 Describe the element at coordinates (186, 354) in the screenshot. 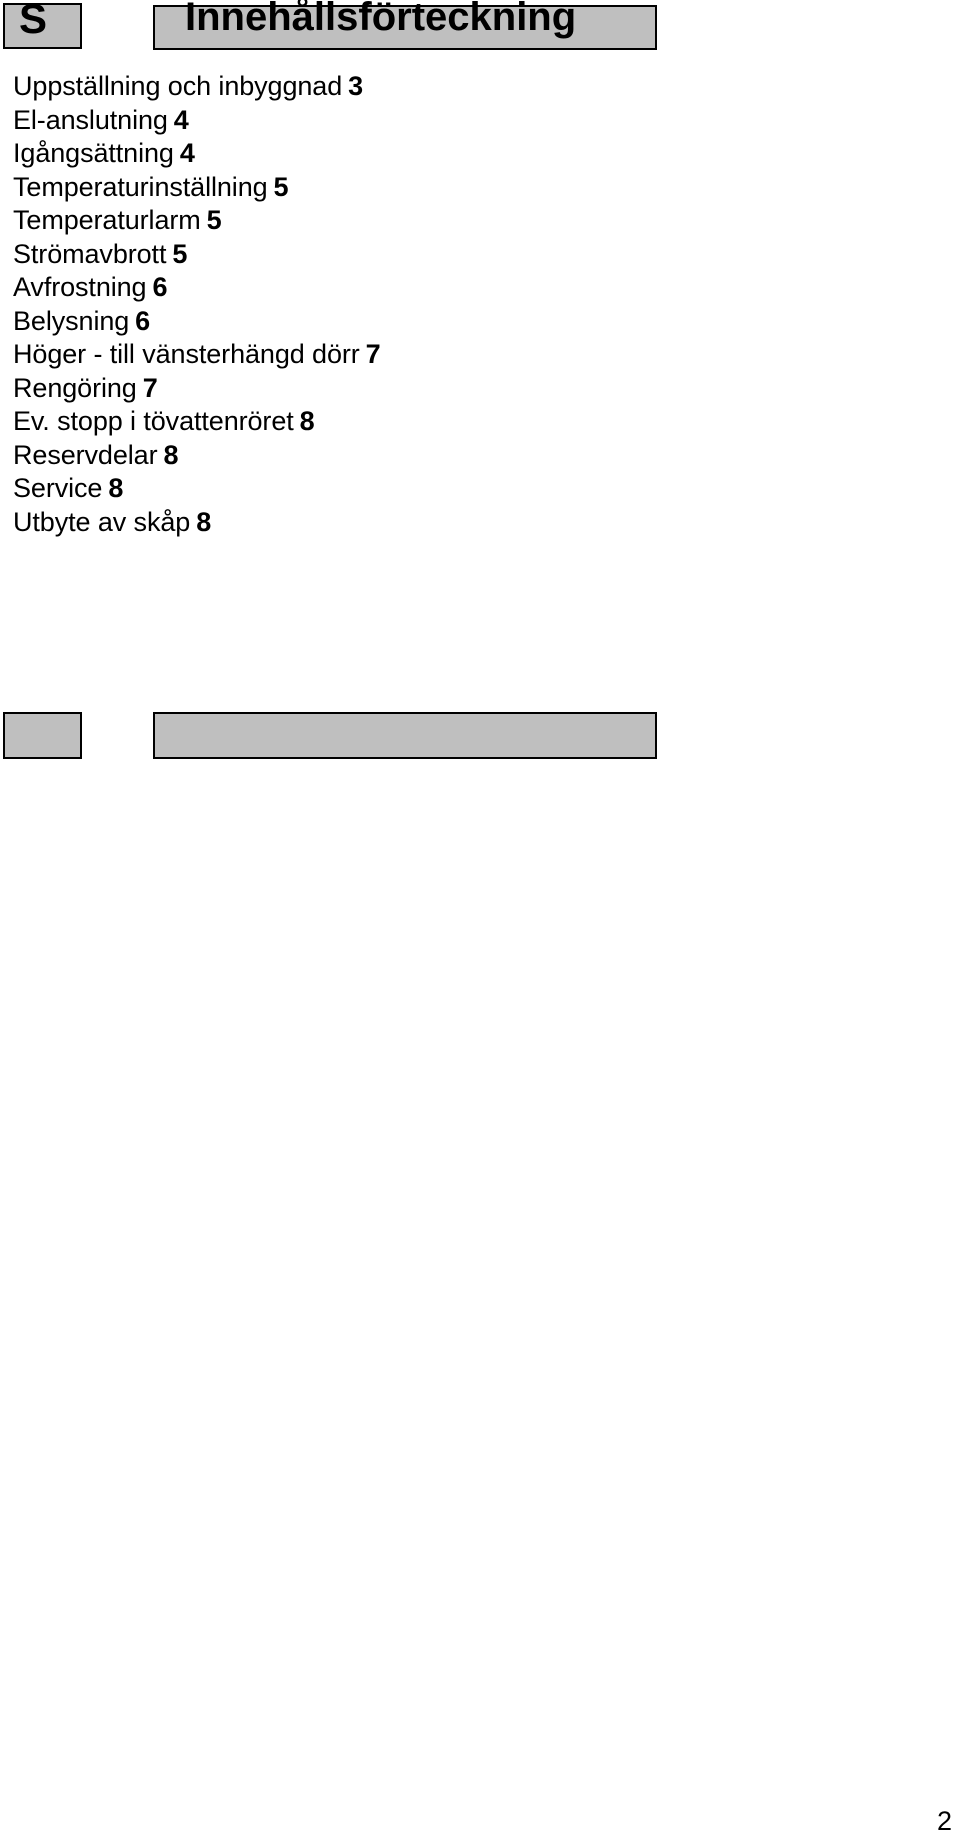

I see `toc-entry-title: Höger - till vänsterhängd dörr` at that location.